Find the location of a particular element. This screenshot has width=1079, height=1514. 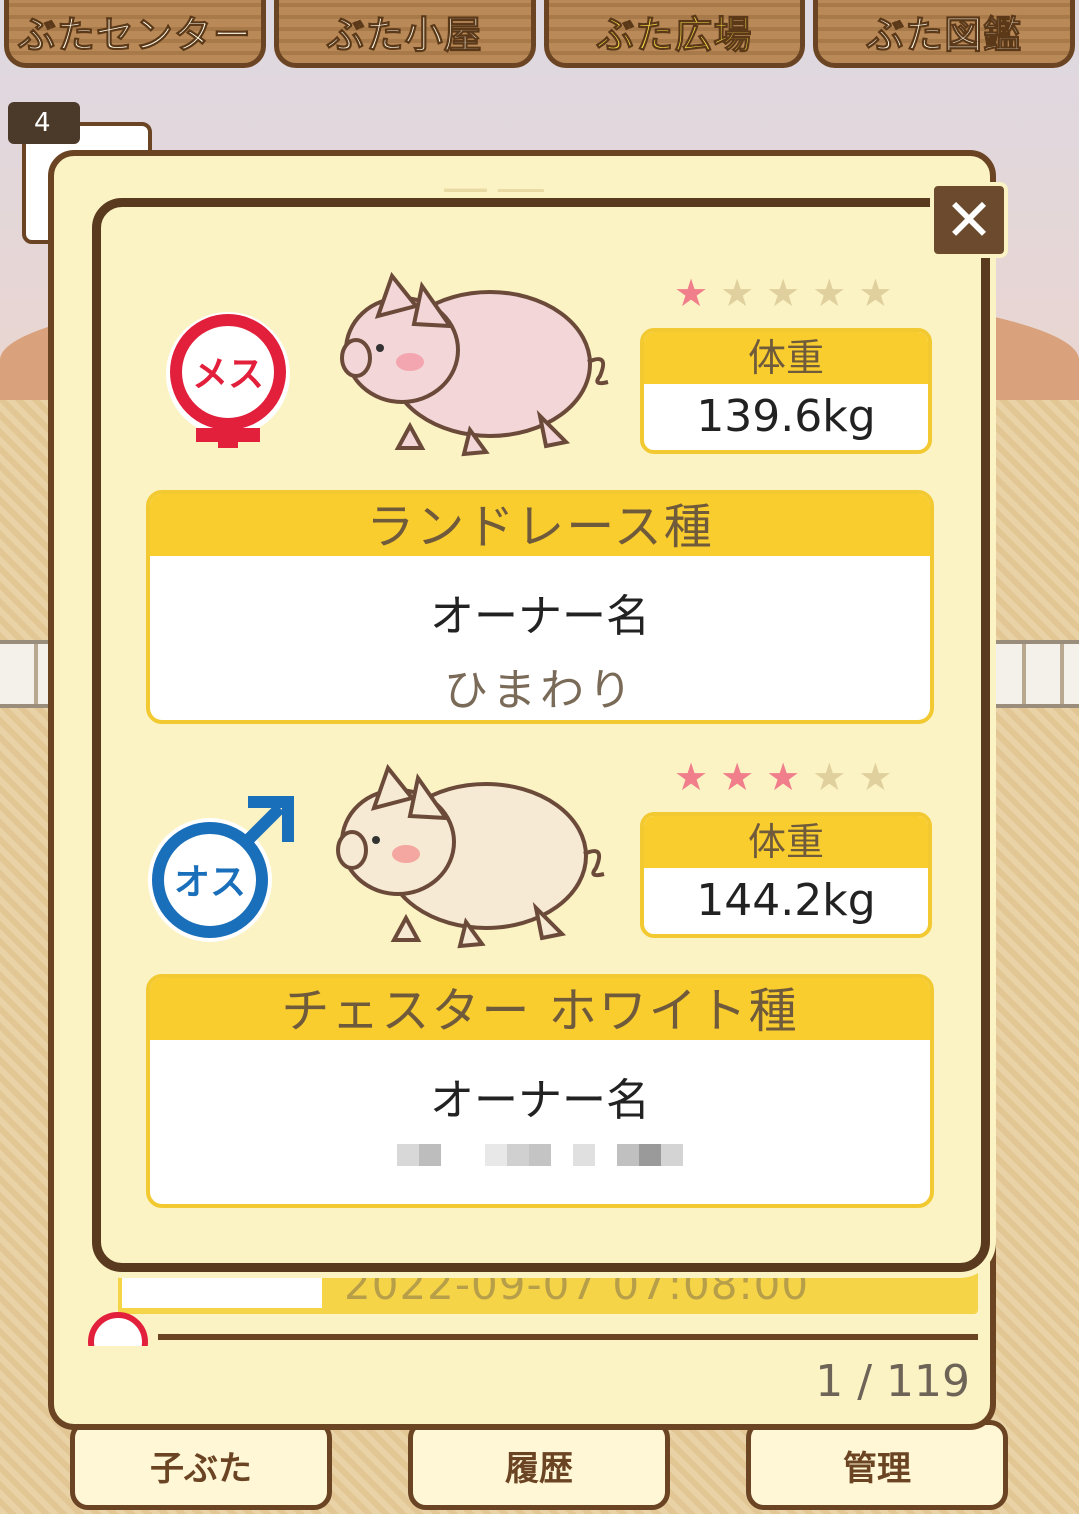

female-badge-icon is located at coordinates (123, 1329).